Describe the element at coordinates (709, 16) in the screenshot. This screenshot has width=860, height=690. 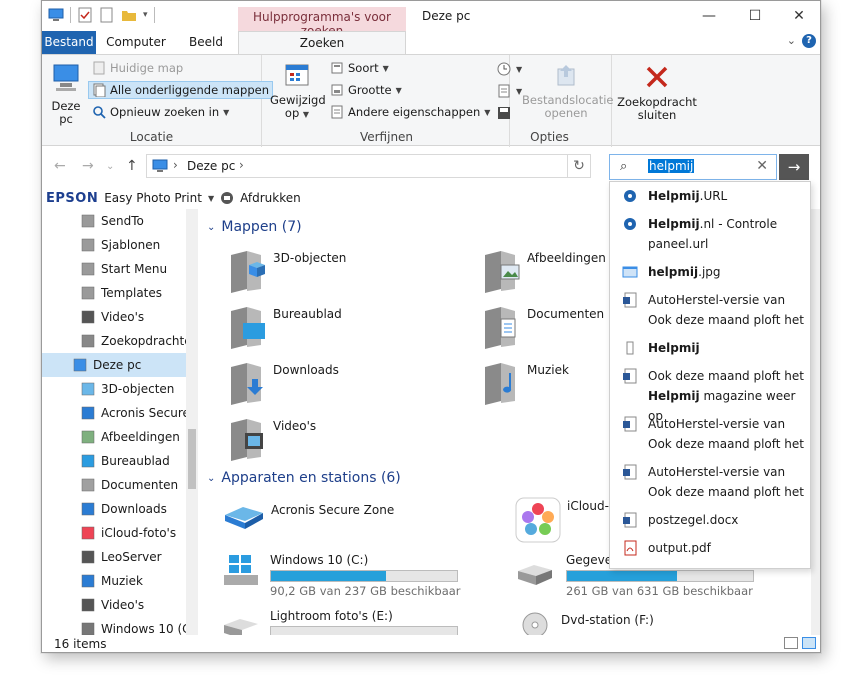
I see `minimize-button: —` at that location.